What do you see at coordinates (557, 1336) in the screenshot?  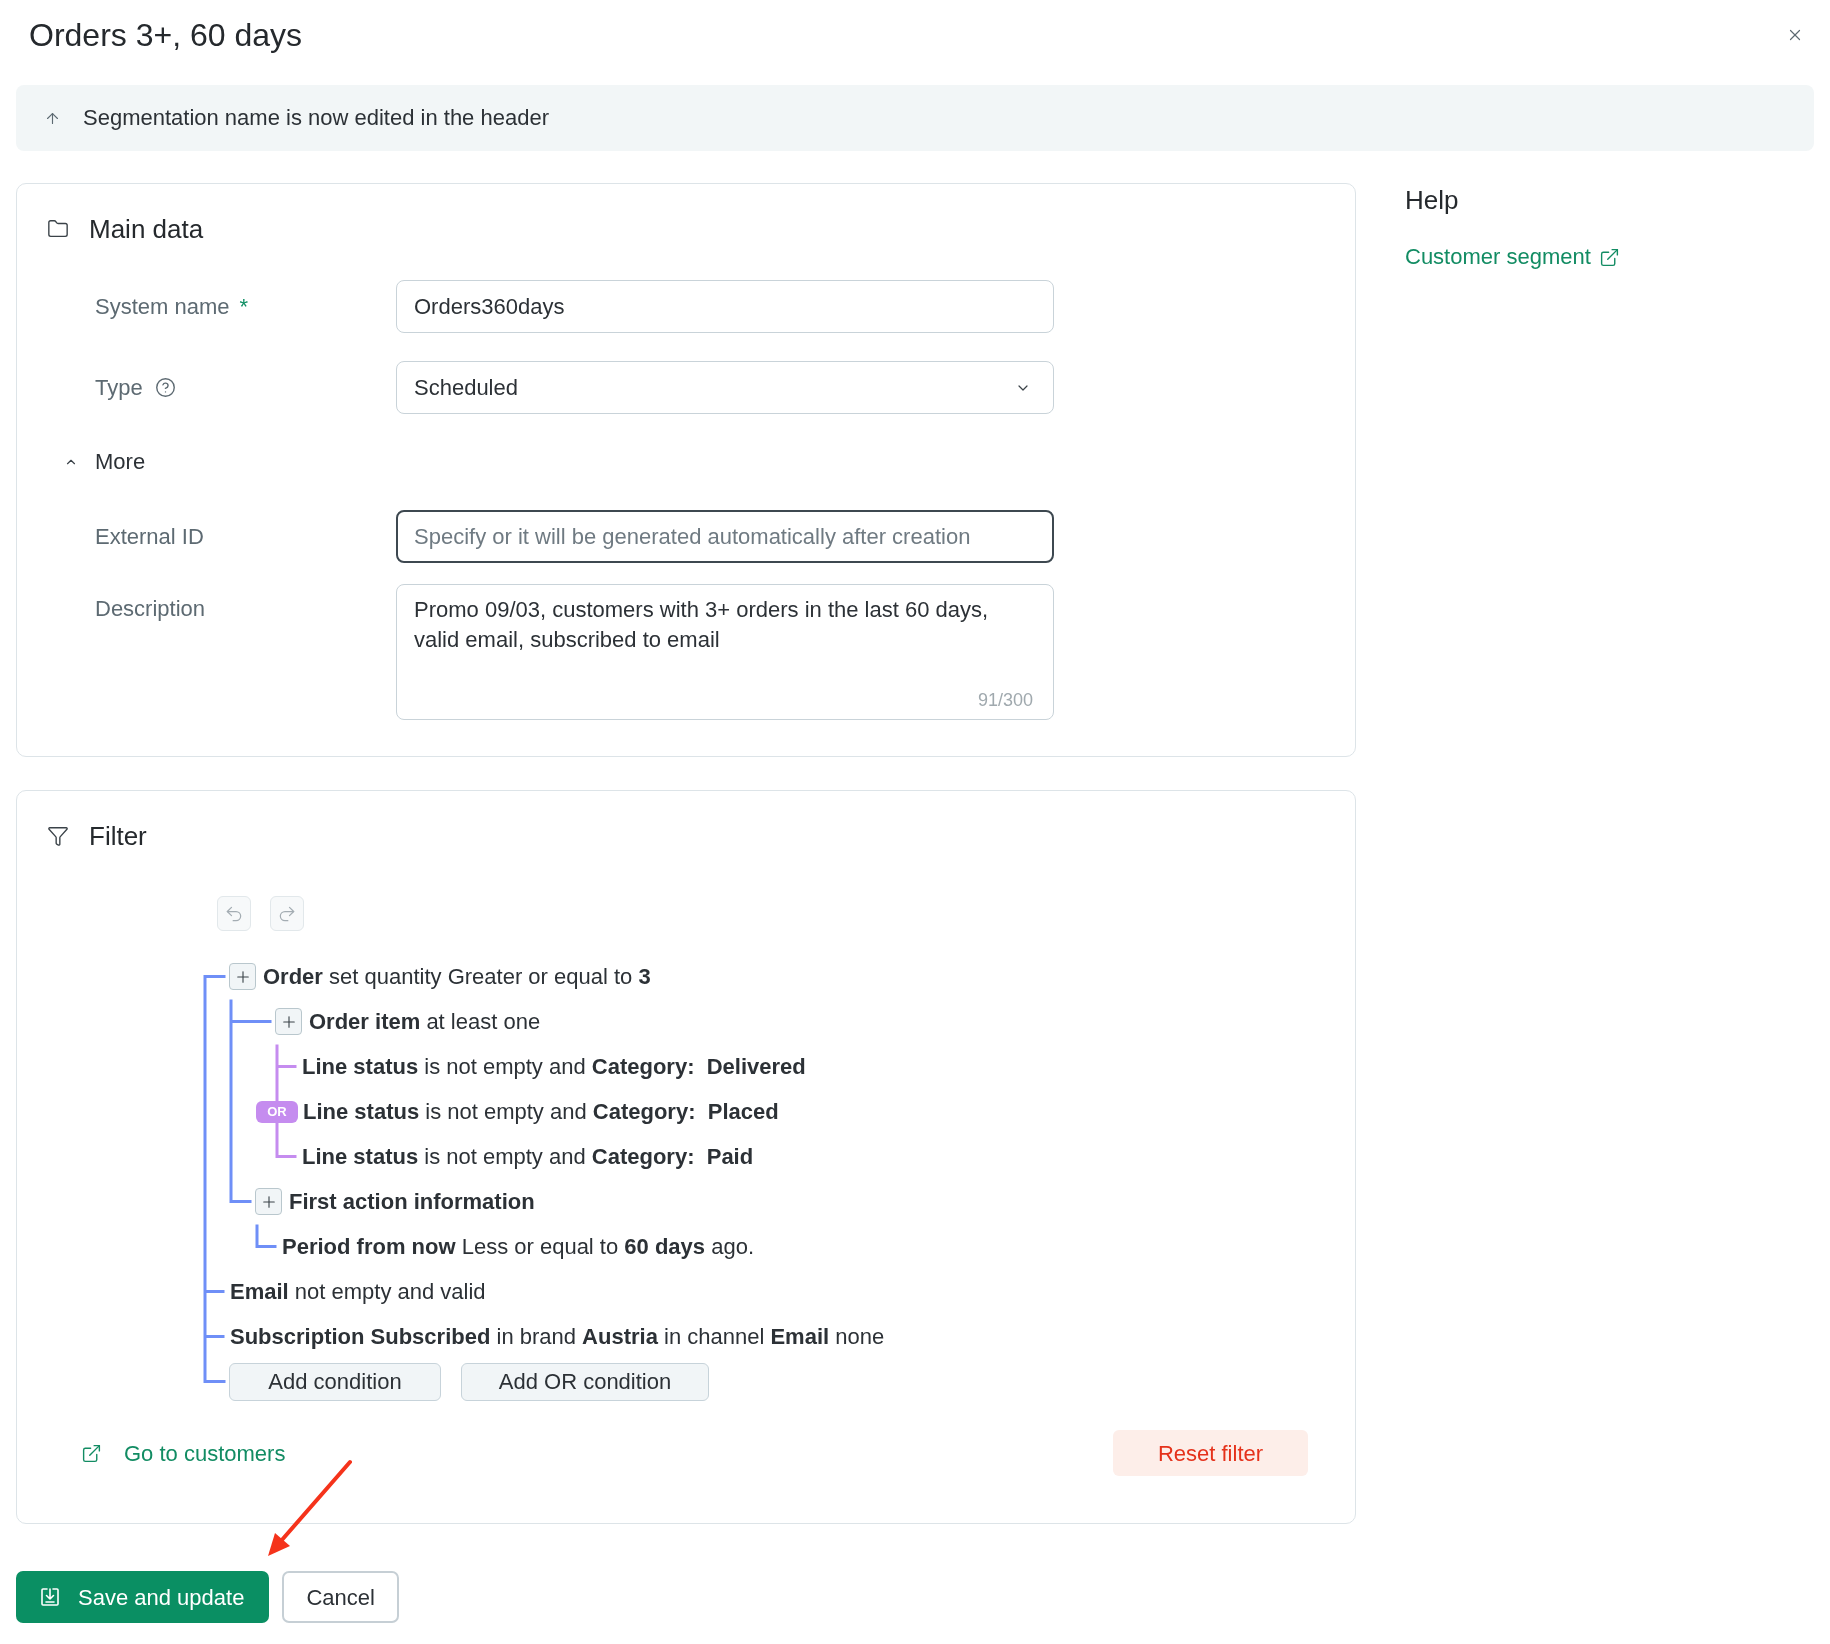 I see `condition-text: Subscription Subscribed in brand Austria in channel Email none` at bounding box center [557, 1336].